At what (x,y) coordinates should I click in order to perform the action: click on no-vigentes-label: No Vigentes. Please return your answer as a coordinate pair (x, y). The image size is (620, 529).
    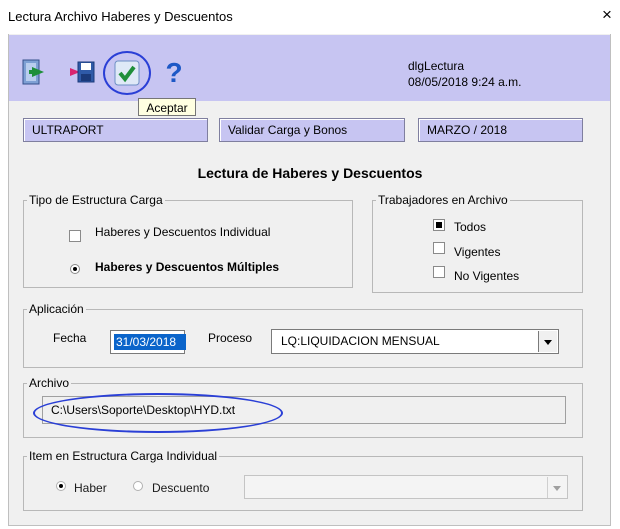
    Looking at the image, I should click on (486, 276).